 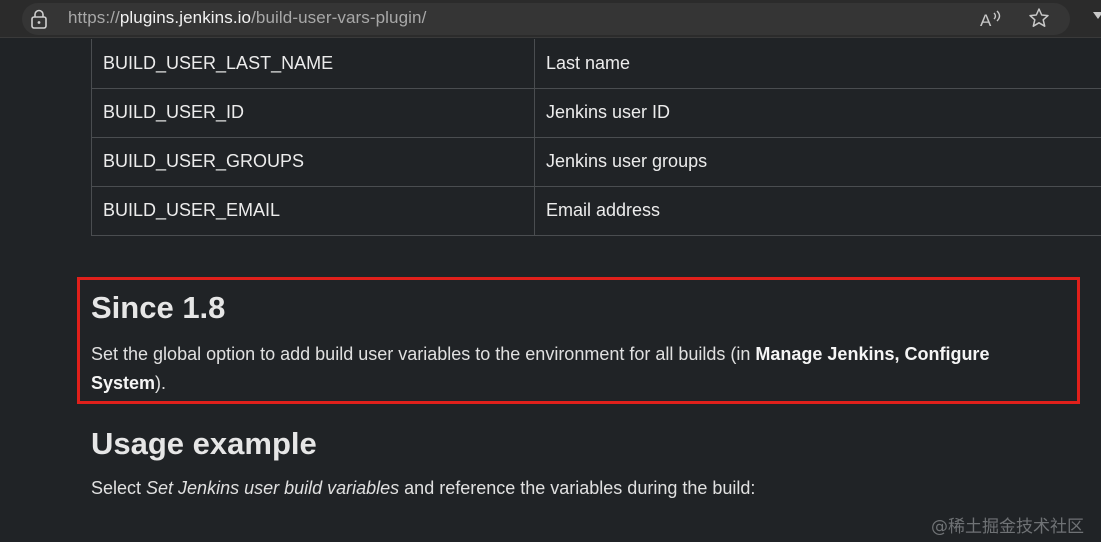 What do you see at coordinates (313, 112) in the screenshot?
I see `variable-name: BUILD_USER_ID` at bounding box center [313, 112].